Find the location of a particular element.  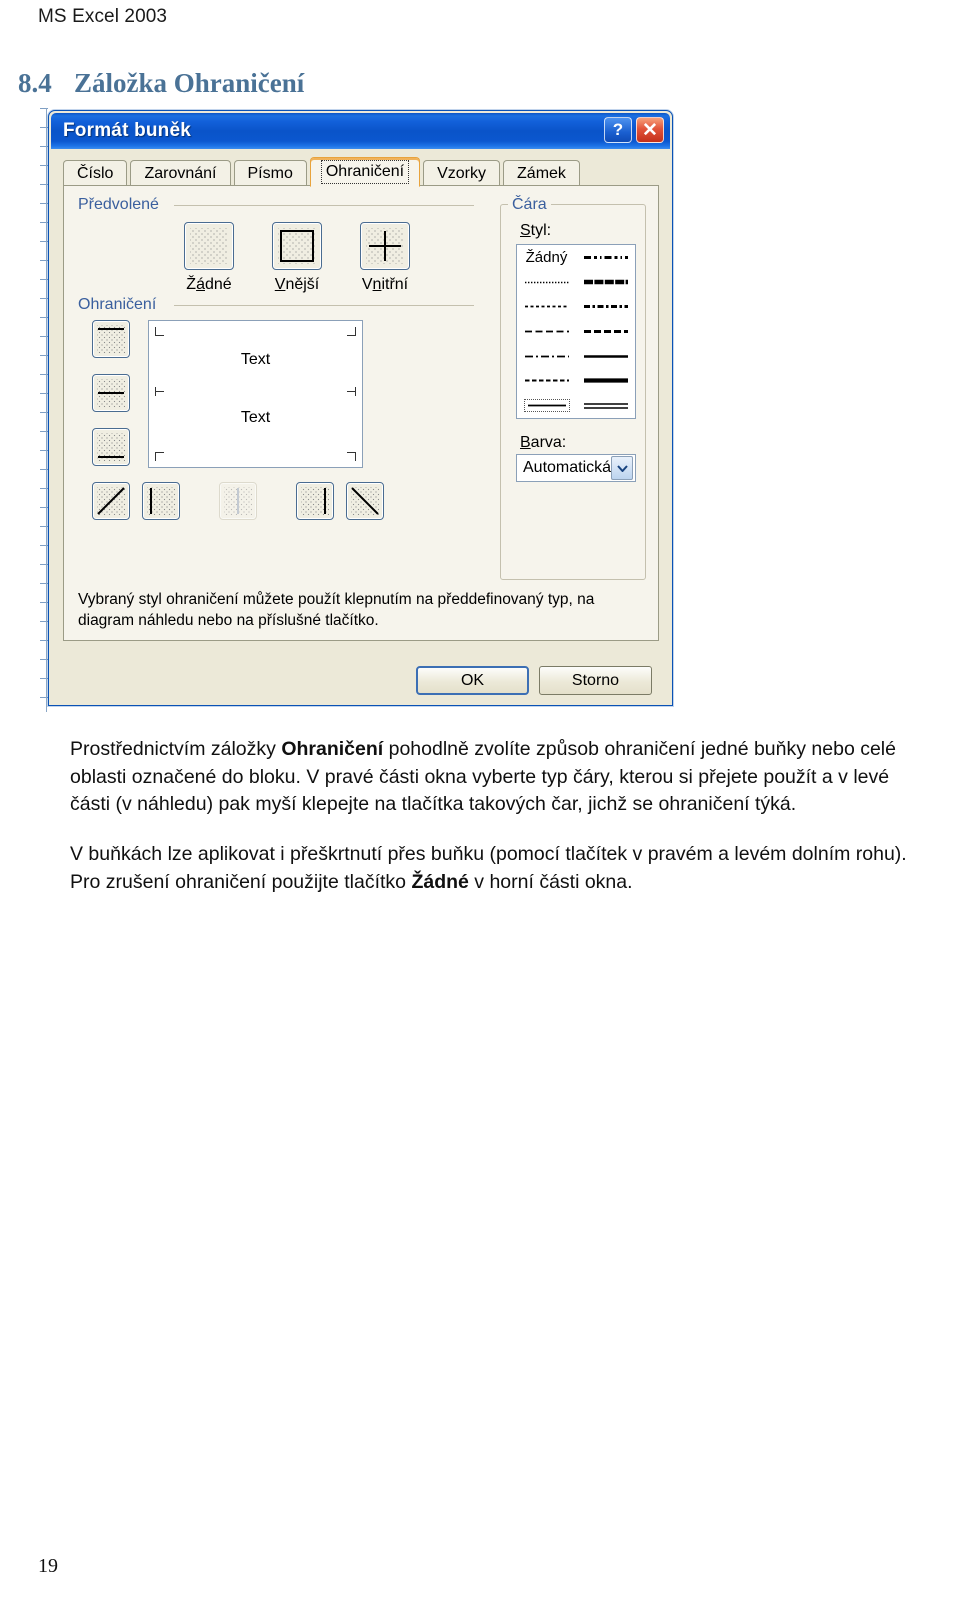

preview-text-bottom: Text is located at coordinates (255, 417).